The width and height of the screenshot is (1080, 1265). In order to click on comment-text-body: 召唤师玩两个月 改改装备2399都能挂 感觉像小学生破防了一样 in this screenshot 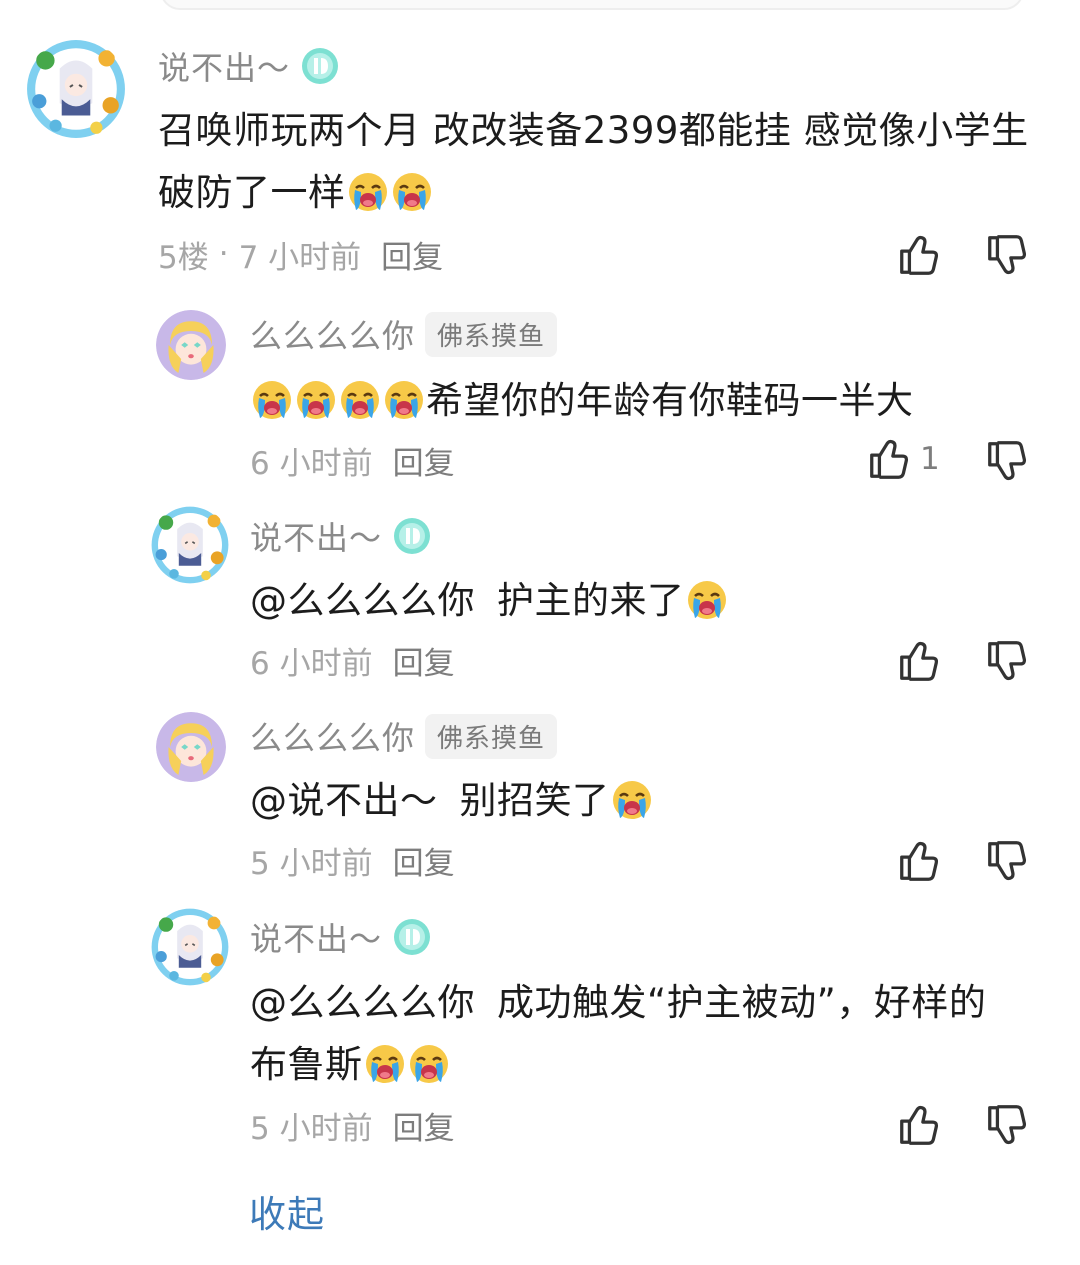, I will do `click(593, 161)`.